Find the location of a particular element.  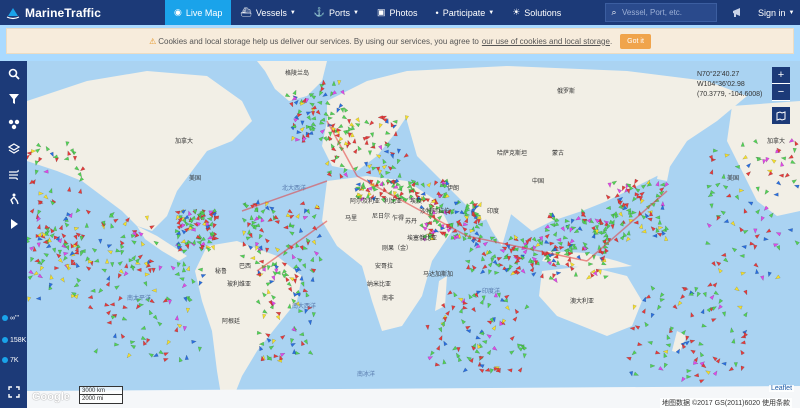

sidebar-fleet-button is located at coordinates (13, 123).